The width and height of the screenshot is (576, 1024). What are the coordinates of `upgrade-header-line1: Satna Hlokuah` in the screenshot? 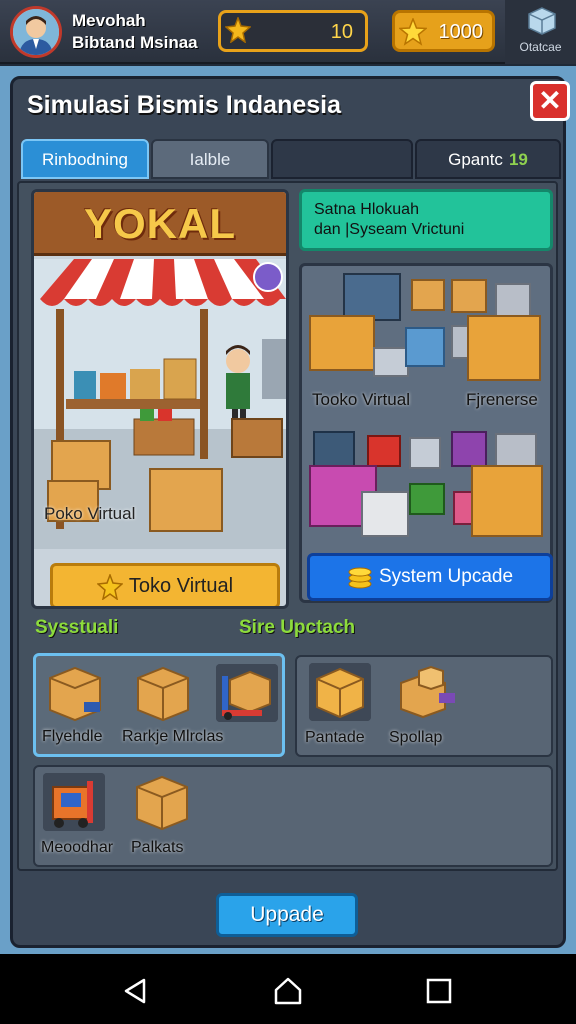 It's located at (366, 209).